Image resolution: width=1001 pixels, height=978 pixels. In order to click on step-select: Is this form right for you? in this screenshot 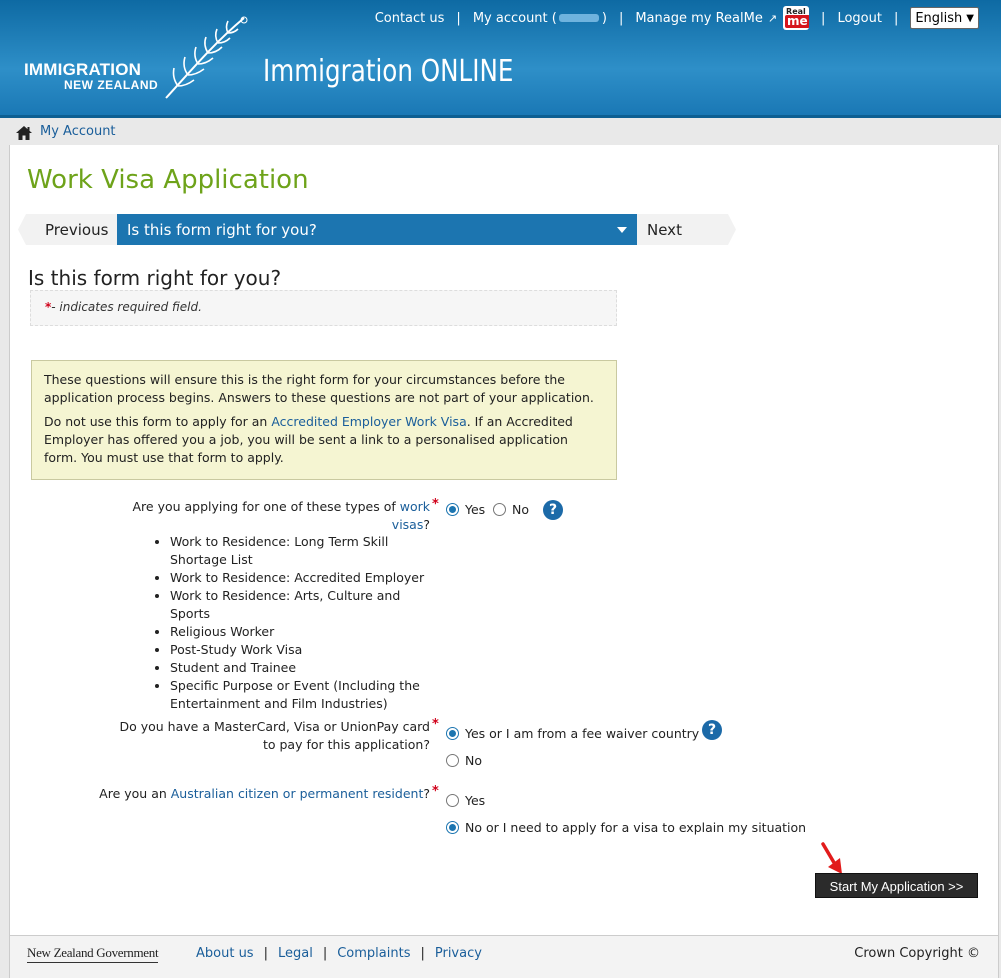, I will do `click(377, 229)`.